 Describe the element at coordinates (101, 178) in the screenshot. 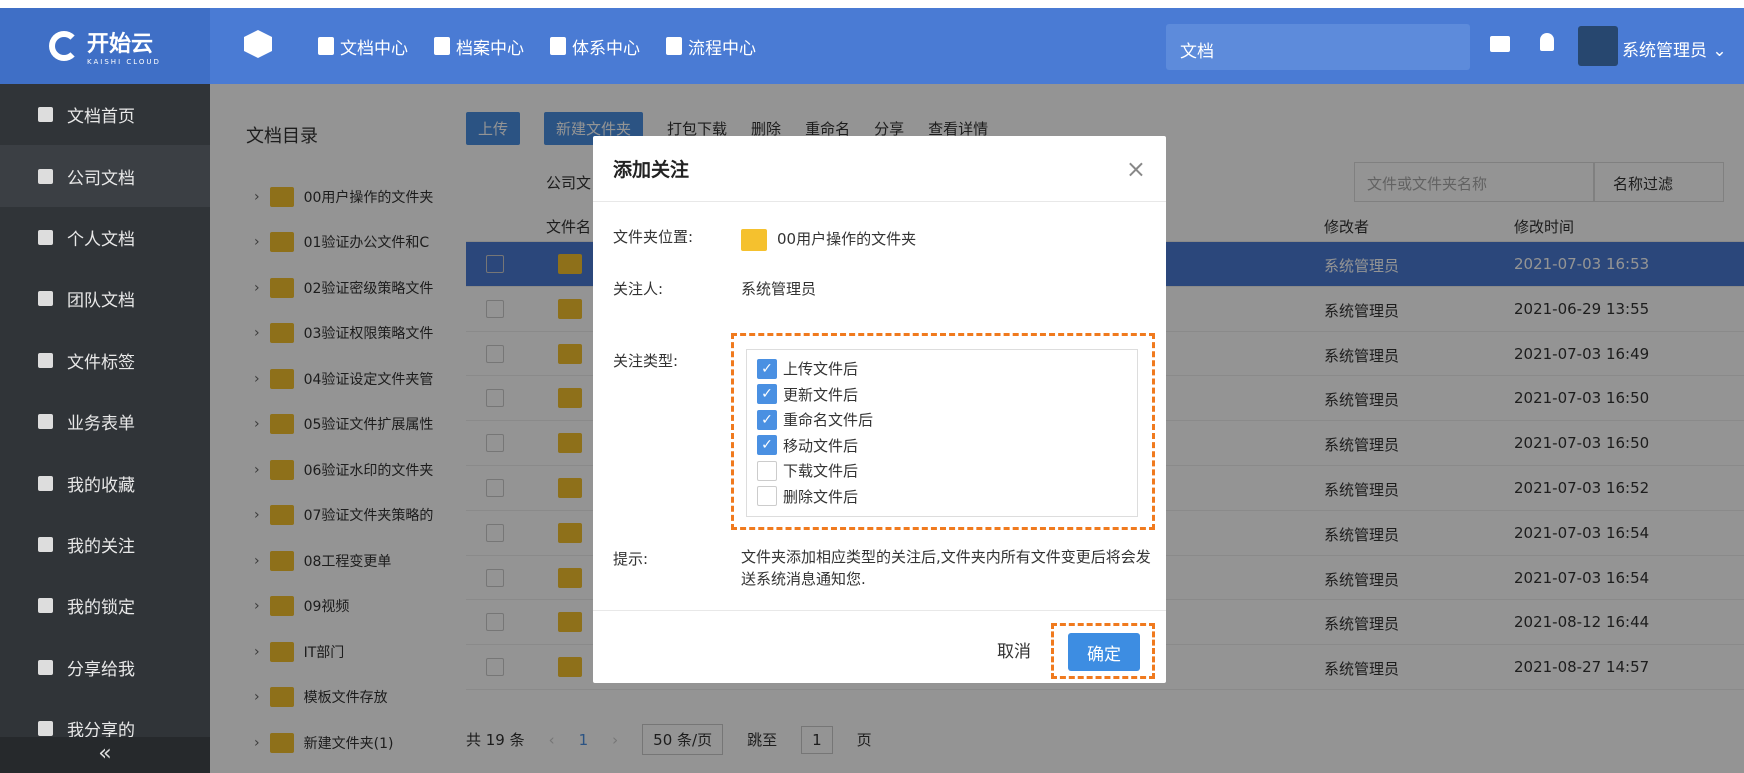

I see `sidebar-item-label: 公司文档` at that location.